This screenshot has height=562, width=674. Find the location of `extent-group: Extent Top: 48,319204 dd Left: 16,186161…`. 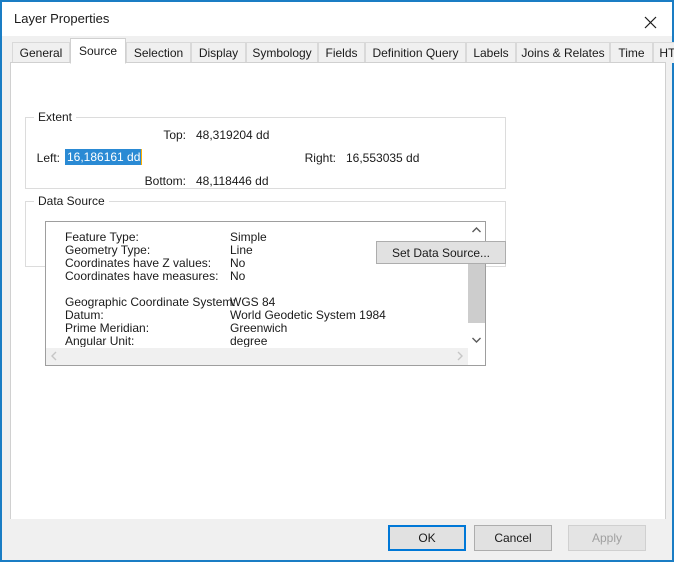

extent-group: Extent Top: 48,319204 dd Left: 16,186161… is located at coordinates (265, 149).